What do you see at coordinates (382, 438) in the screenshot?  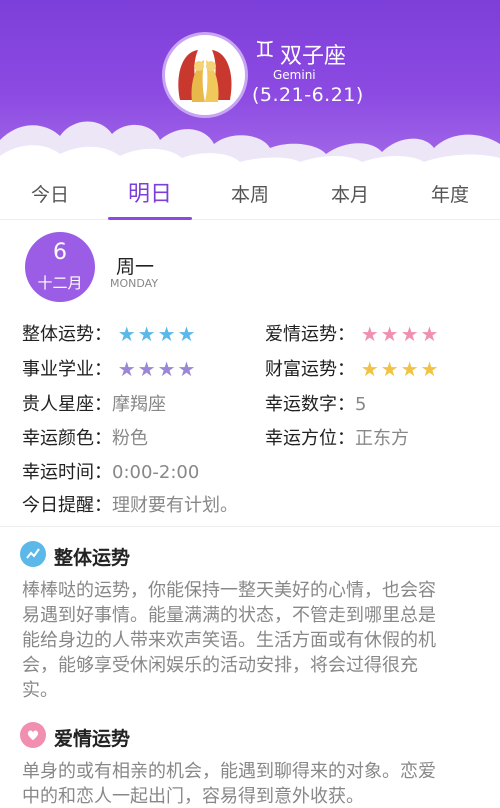 I see `lucky-direction-value: 正东方` at bounding box center [382, 438].